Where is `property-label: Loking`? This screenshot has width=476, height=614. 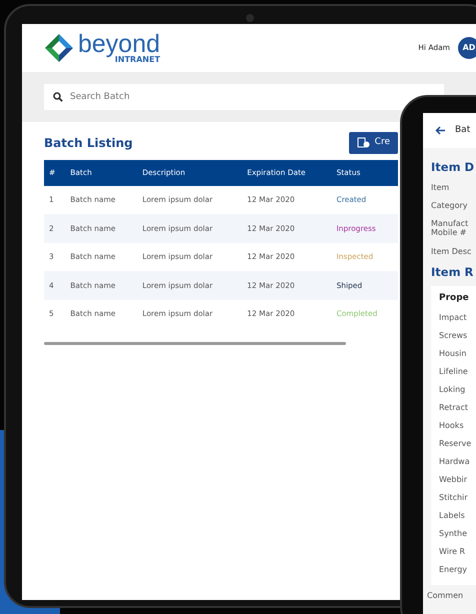 property-label: Loking is located at coordinates (452, 390).